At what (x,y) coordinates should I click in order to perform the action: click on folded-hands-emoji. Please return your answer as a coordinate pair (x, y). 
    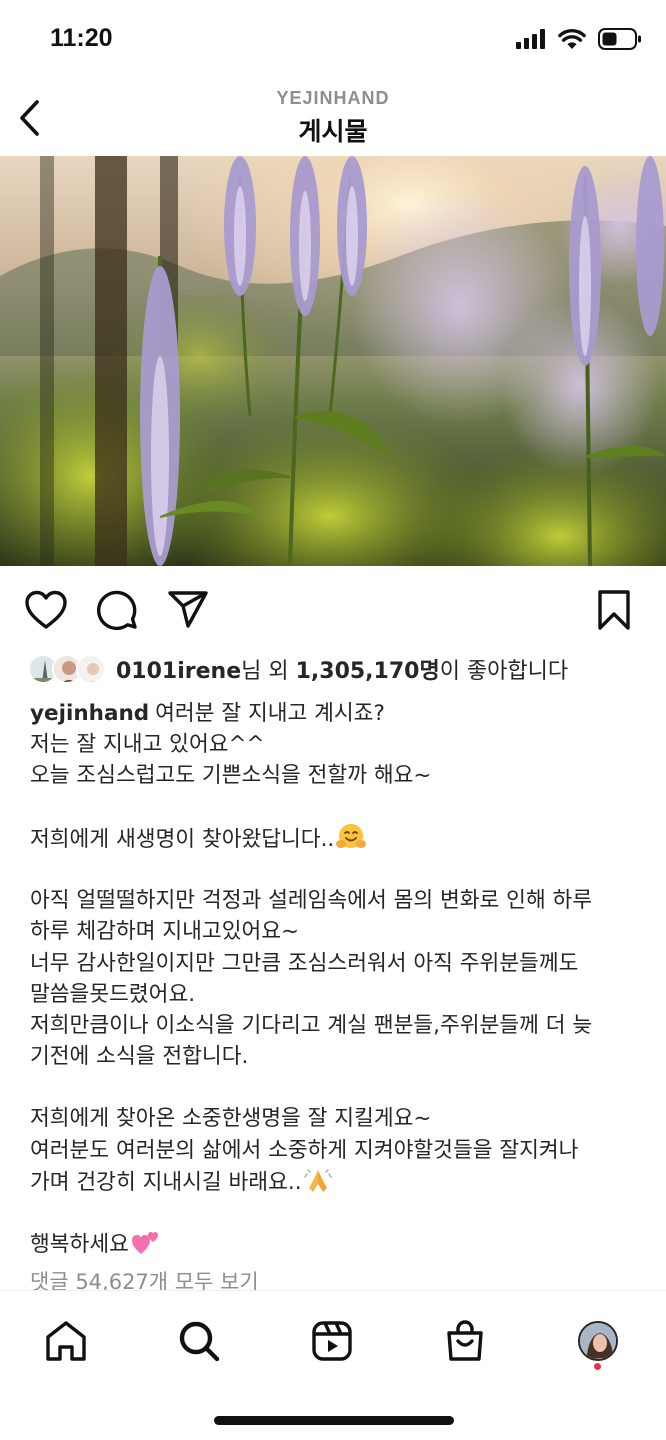
    Looking at the image, I should click on (317, 1184).